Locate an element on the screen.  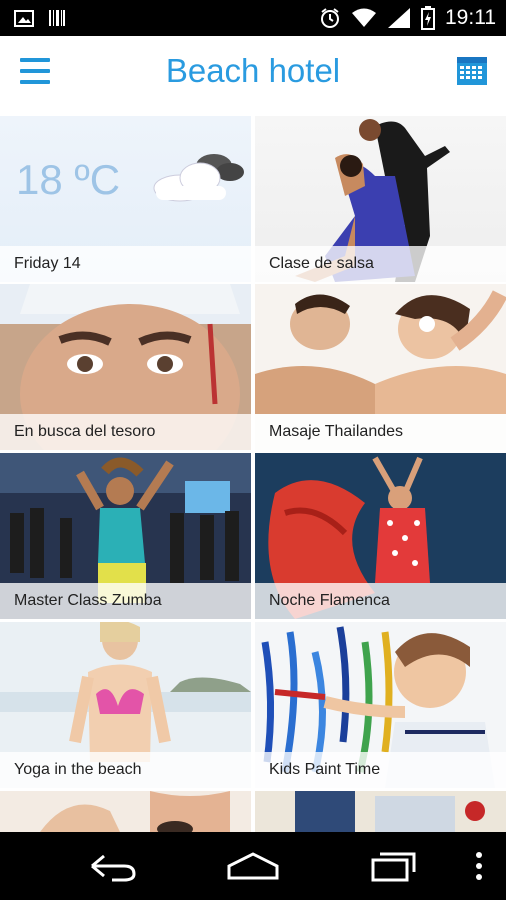
status-time: 19:11 is located at coordinates (470, 17).